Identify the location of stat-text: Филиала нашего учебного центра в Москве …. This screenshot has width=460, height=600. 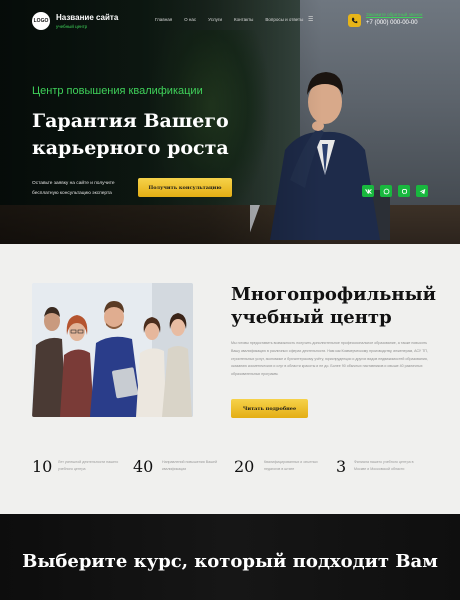
(384, 465).